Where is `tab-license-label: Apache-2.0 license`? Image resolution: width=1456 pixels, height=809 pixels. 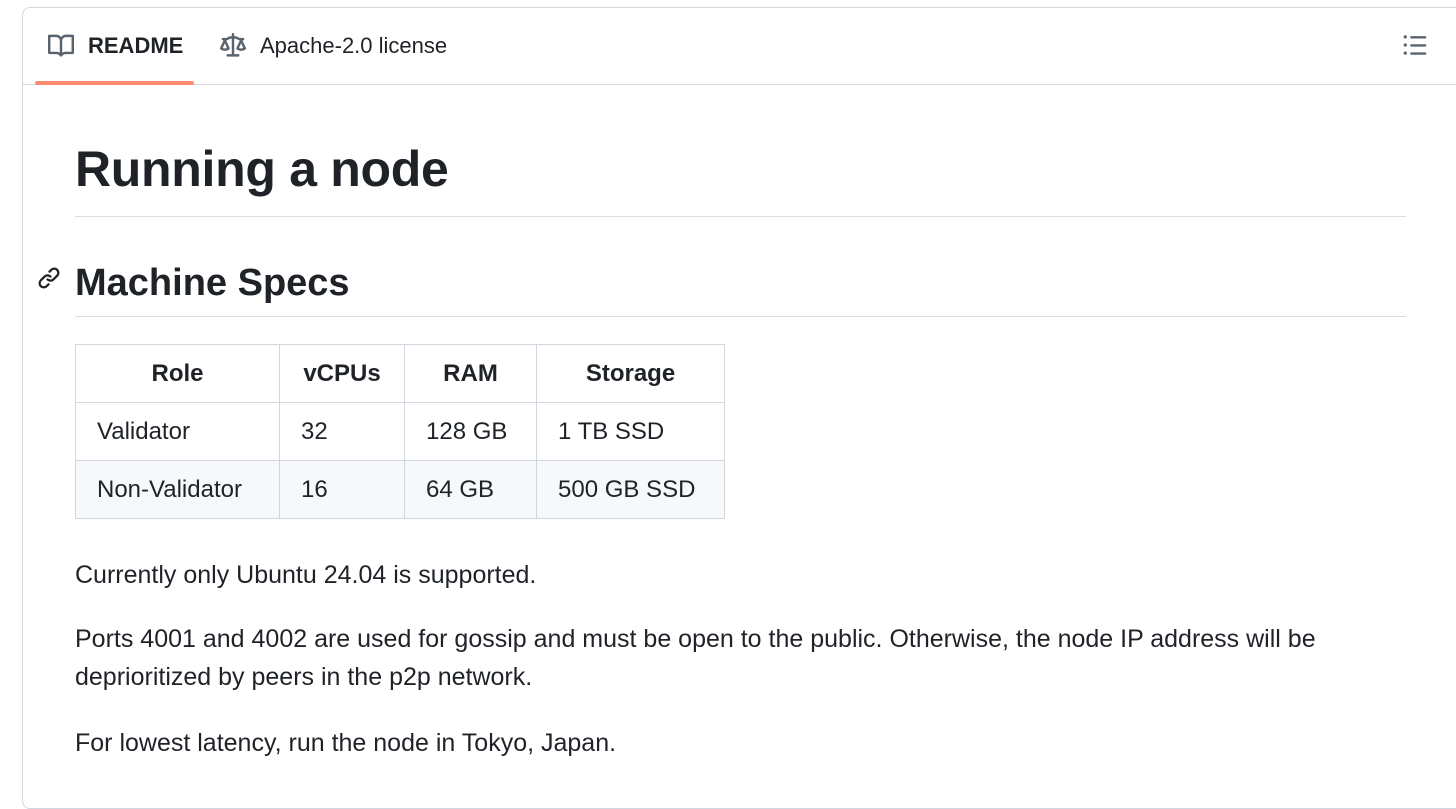
tab-license-label: Apache-2.0 license is located at coordinates (354, 45).